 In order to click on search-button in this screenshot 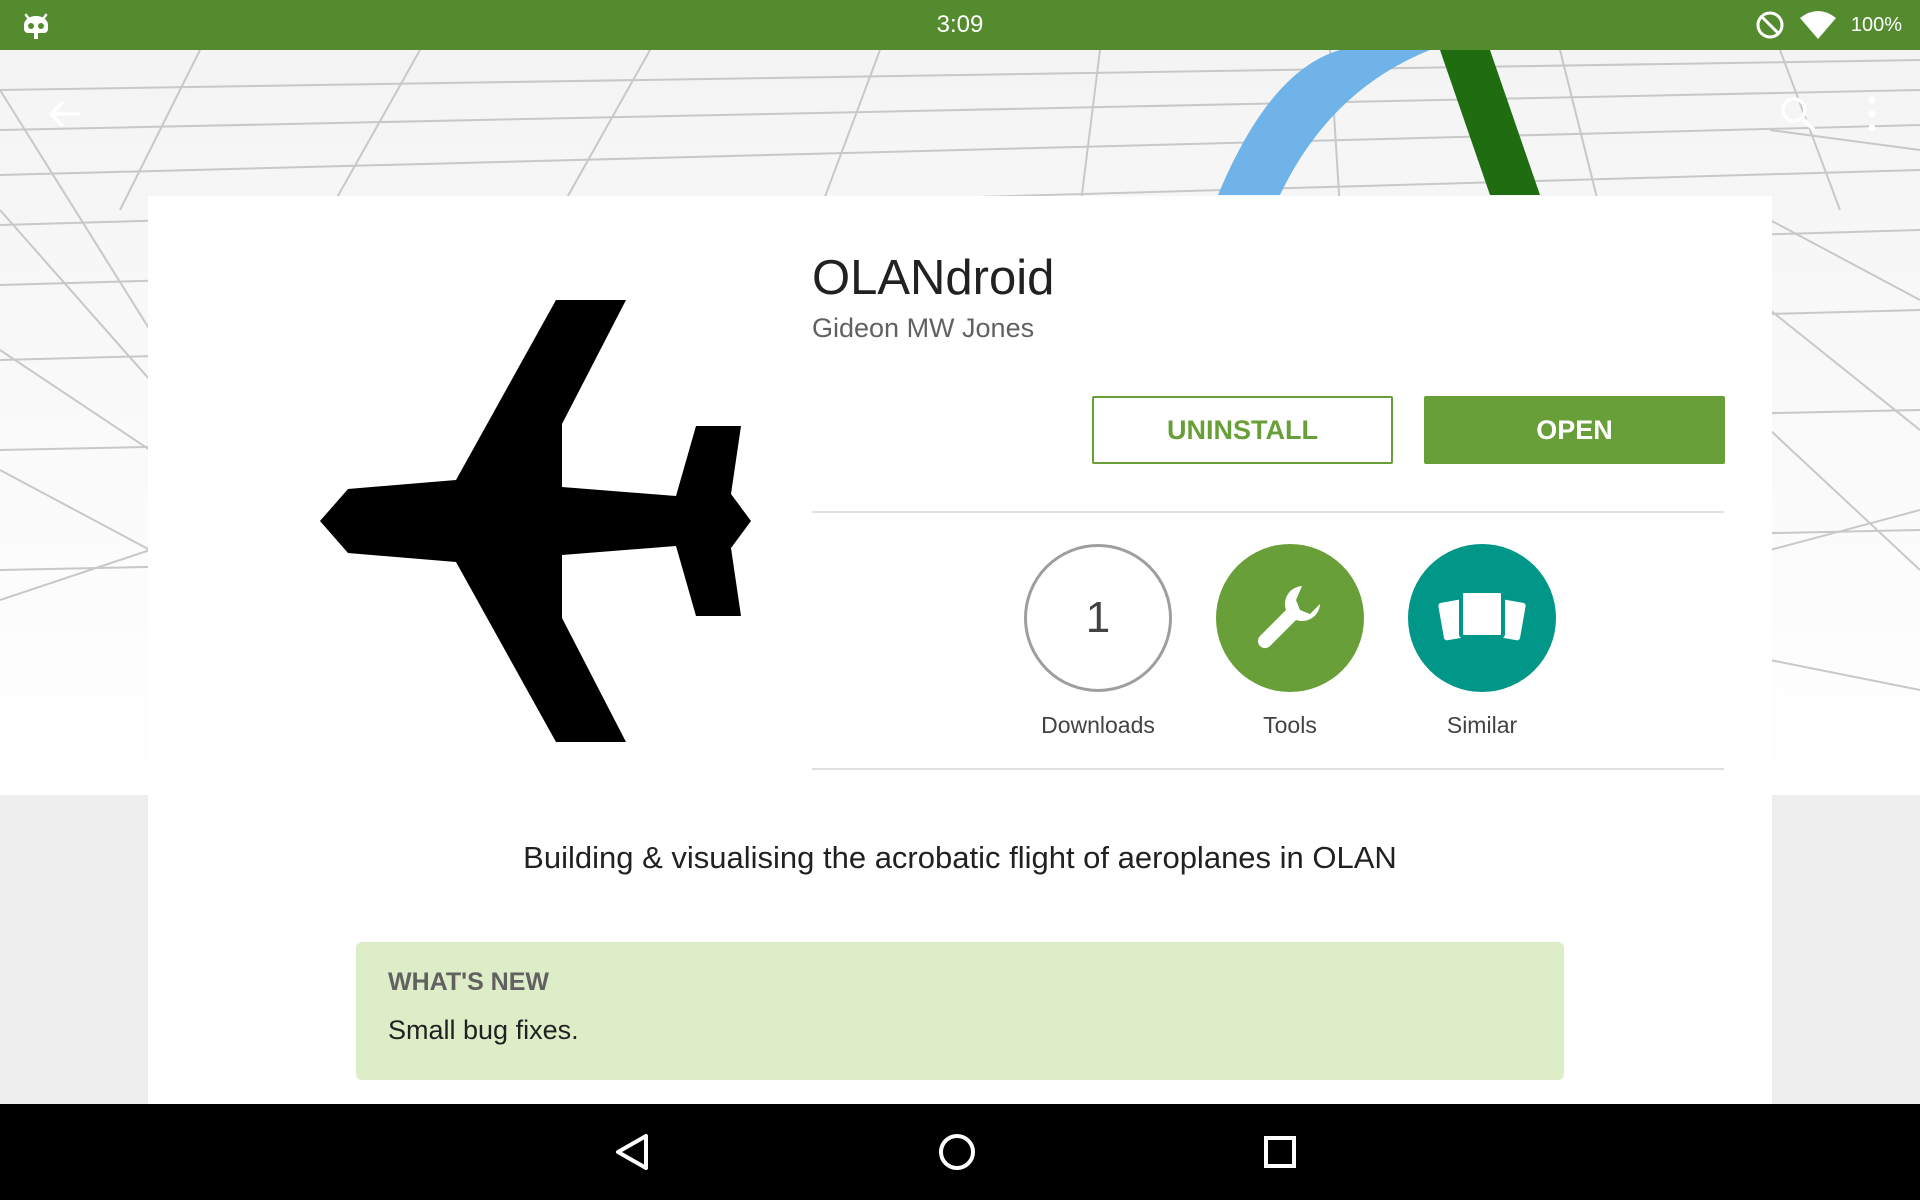, I will do `click(1798, 114)`.